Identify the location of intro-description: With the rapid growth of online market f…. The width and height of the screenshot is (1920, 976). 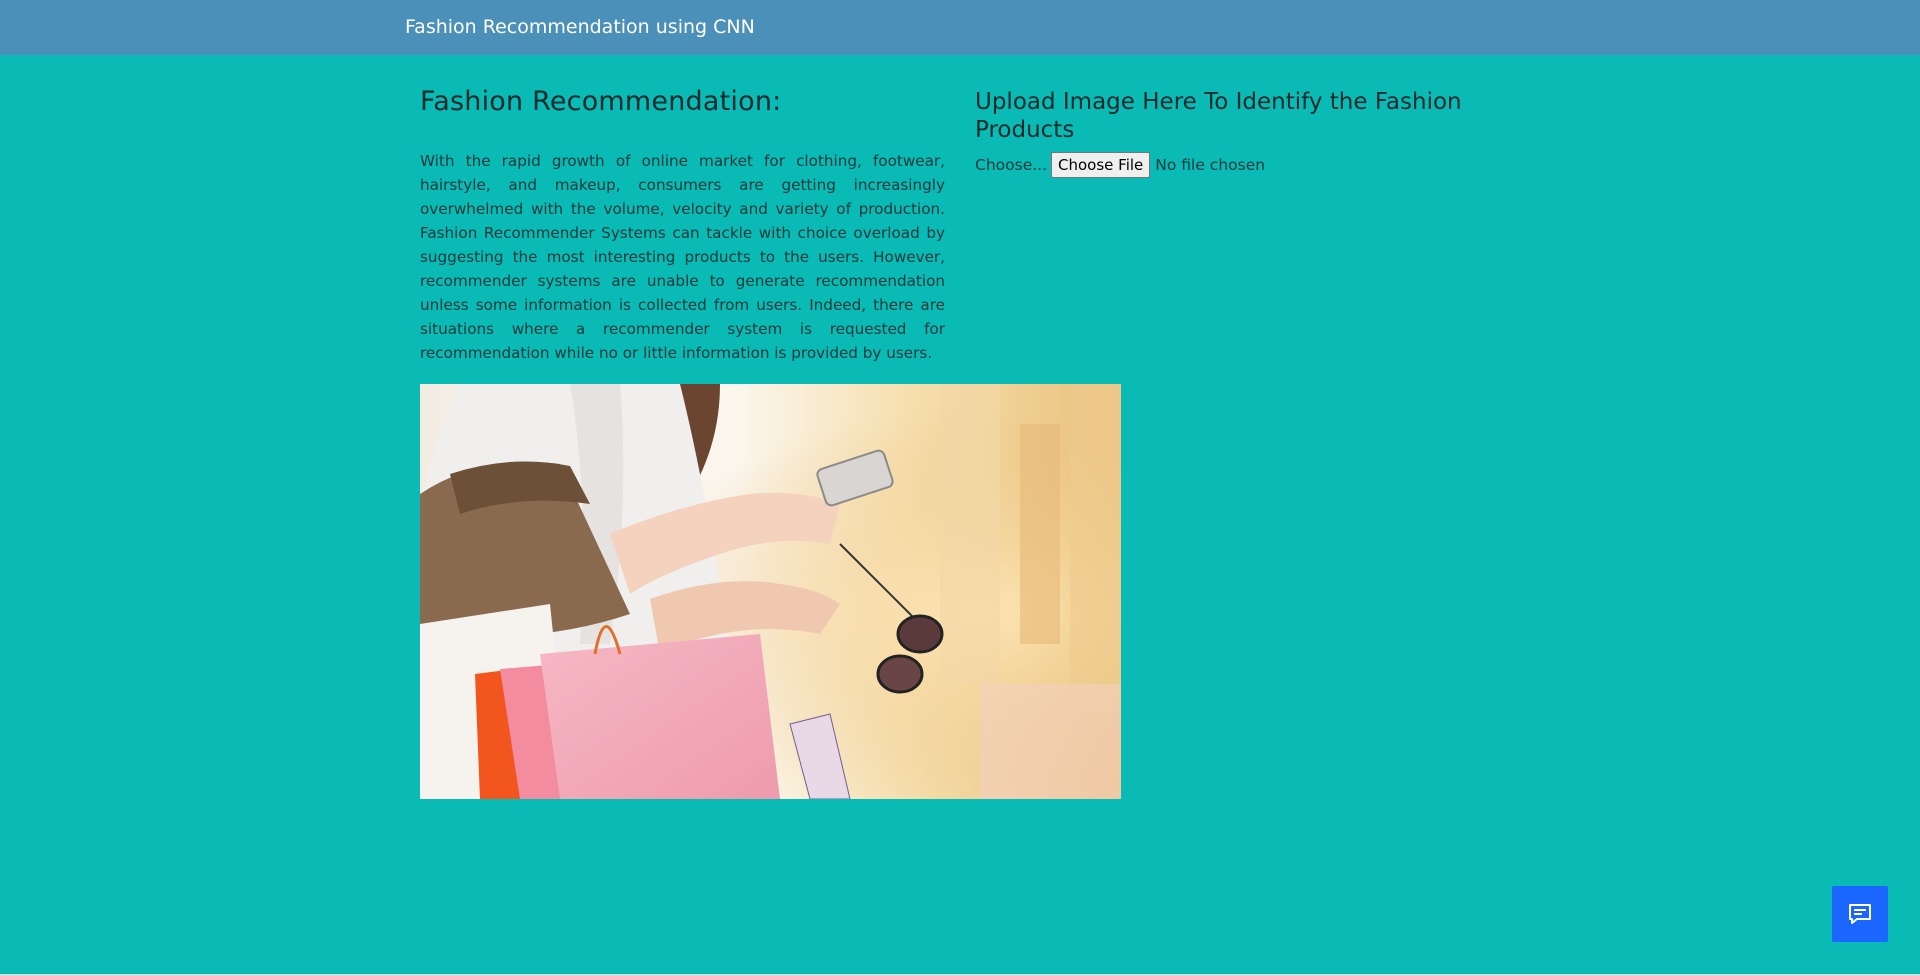
(682, 257).